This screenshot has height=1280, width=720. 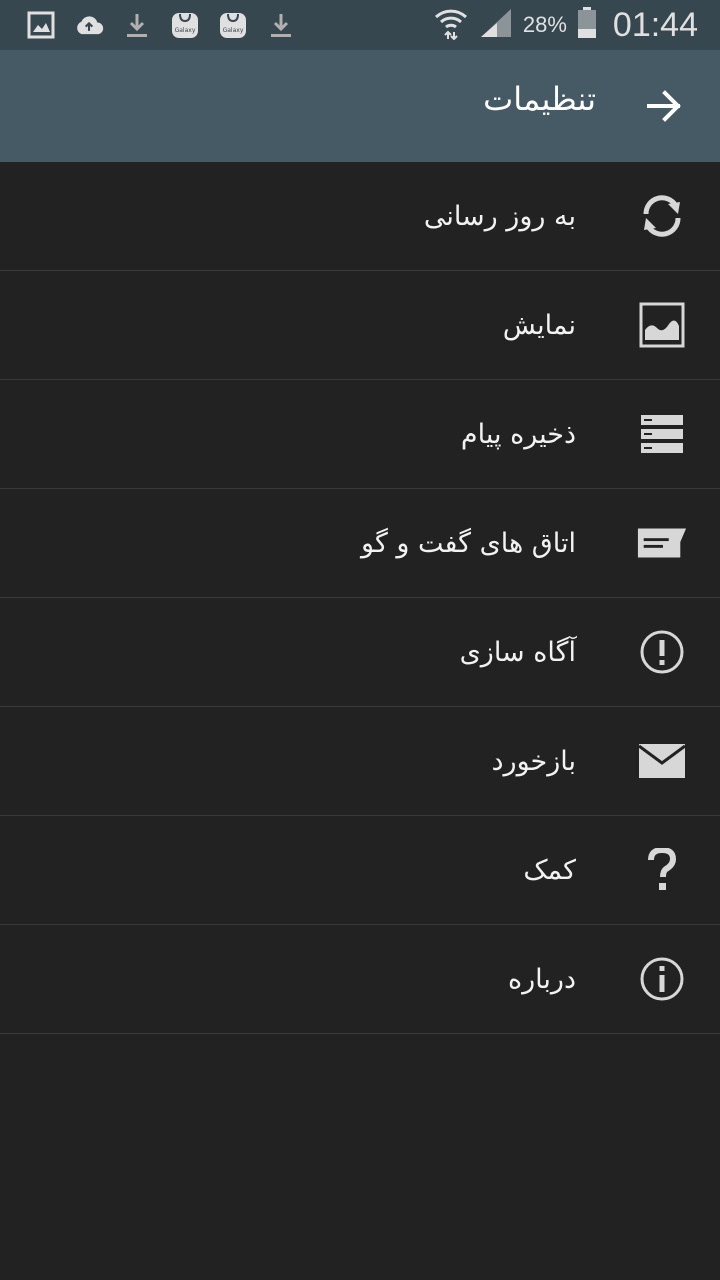 What do you see at coordinates (360, 216) in the screenshot?
I see `menu-item-update: به روز رسانی` at bounding box center [360, 216].